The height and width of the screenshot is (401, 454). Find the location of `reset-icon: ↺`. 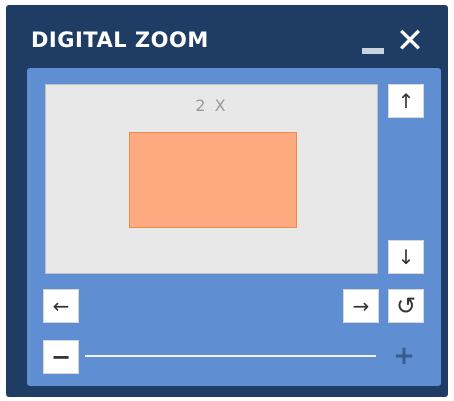

reset-icon: ↺ is located at coordinates (406, 306).